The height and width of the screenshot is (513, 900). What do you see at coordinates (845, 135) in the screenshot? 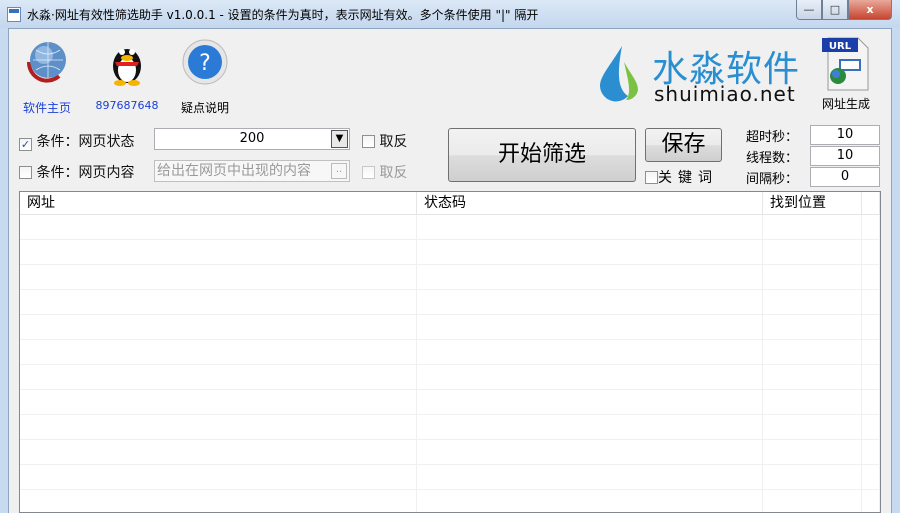
I see `timeout-input: 10` at bounding box center [845, 135].